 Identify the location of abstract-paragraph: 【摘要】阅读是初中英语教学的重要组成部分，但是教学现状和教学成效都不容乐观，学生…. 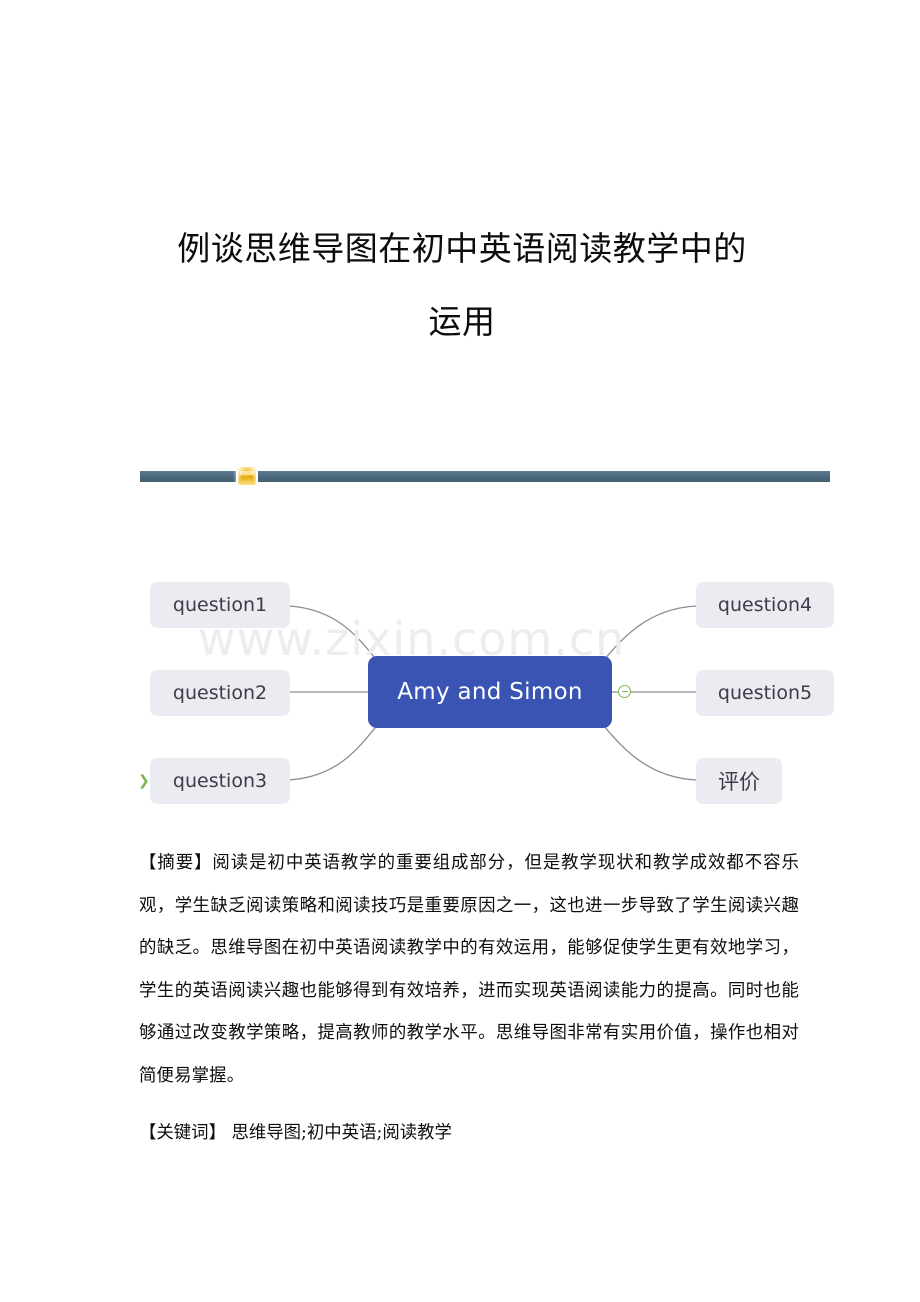
(469, 969).